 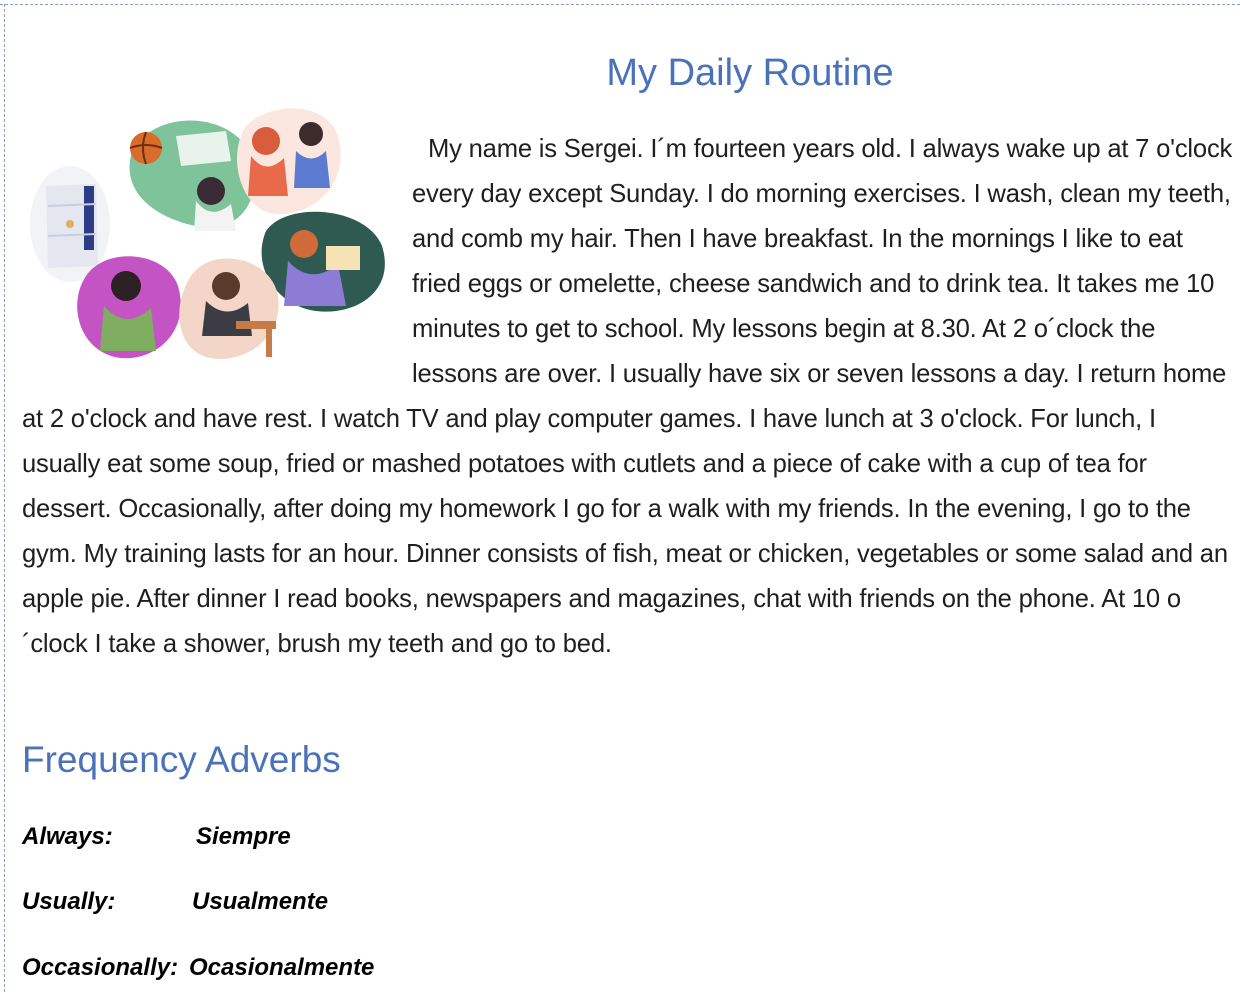 What do you see at coordinates (100, 967) in the screenshot?
I see `adverb-english: Occasionally:` at bounding box center [100, 967].